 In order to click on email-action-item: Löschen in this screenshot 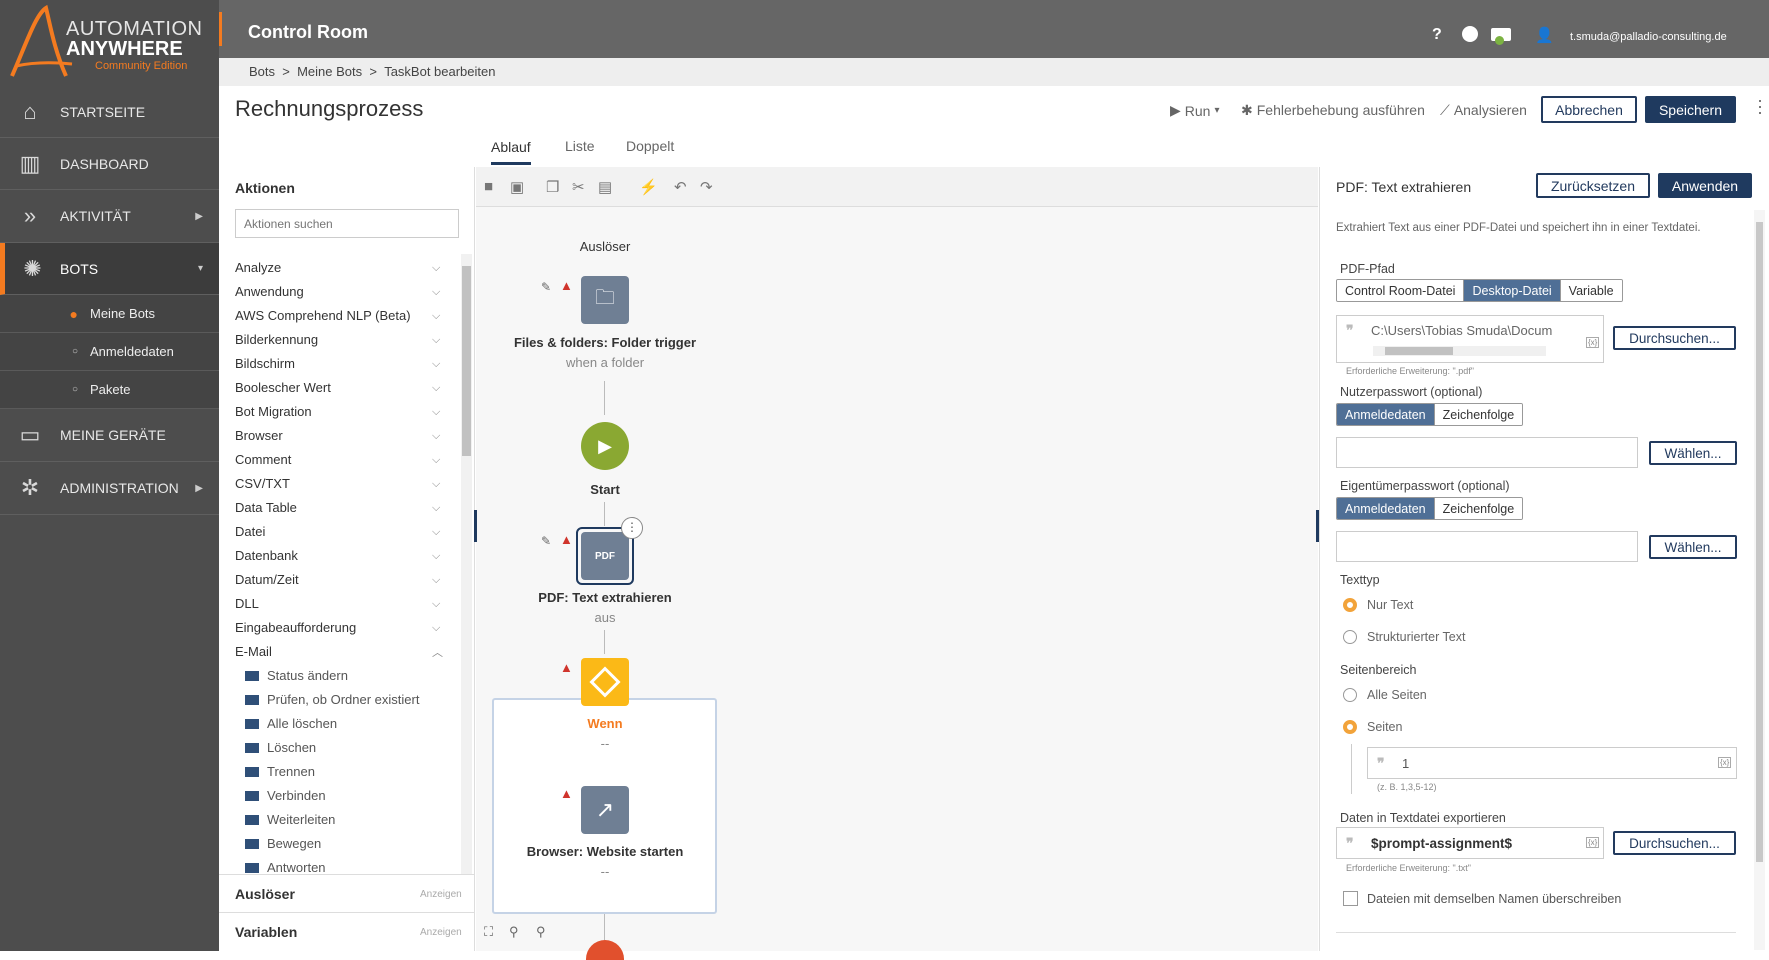, I will do `click(280, 747)`.